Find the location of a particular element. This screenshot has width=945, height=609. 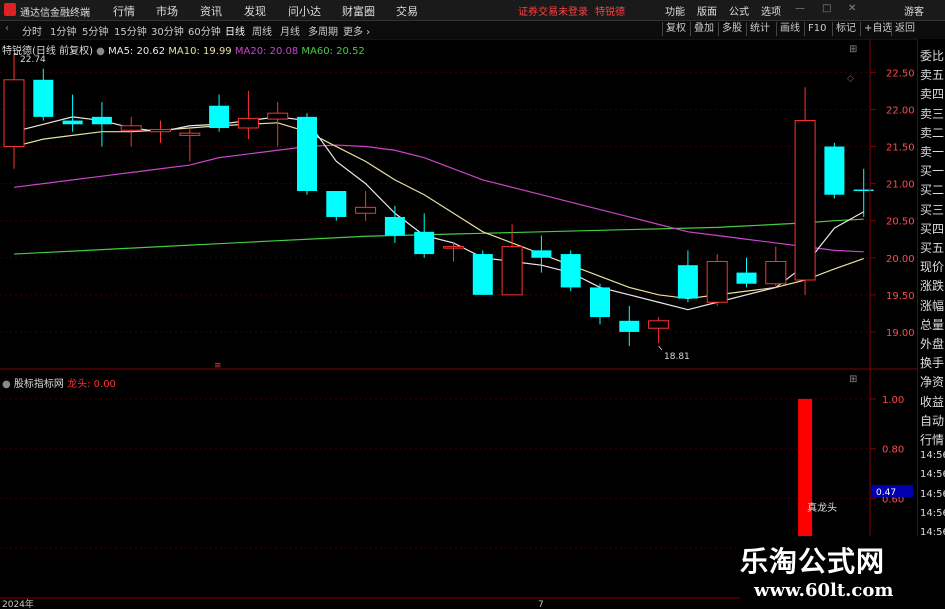

settings-icon: ◇ is located at coordinates (850, 79).